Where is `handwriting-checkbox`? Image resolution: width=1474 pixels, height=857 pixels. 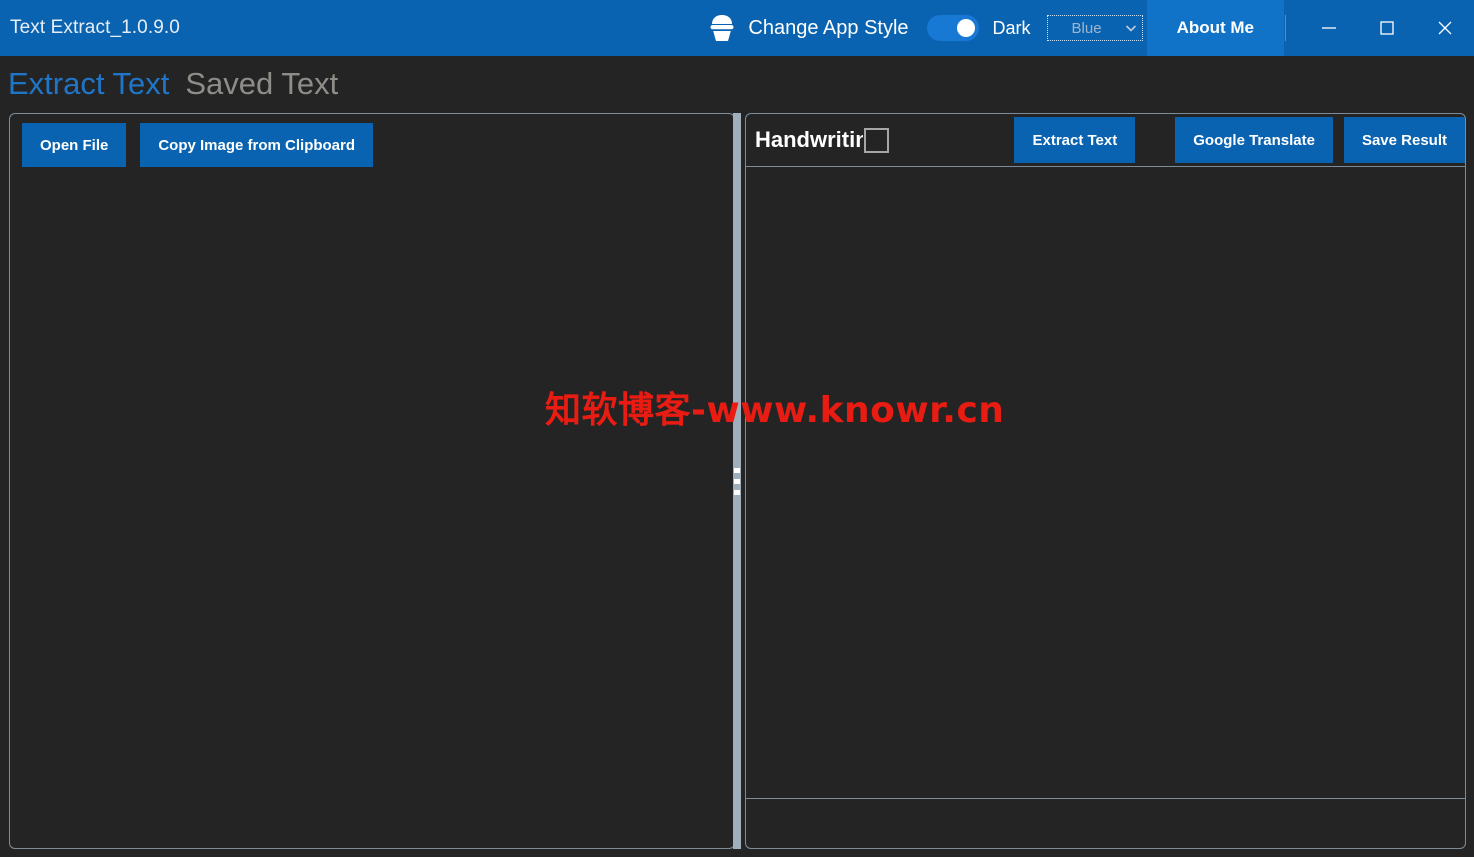
handwriting-checkbox is located at coordinates (876, 140).